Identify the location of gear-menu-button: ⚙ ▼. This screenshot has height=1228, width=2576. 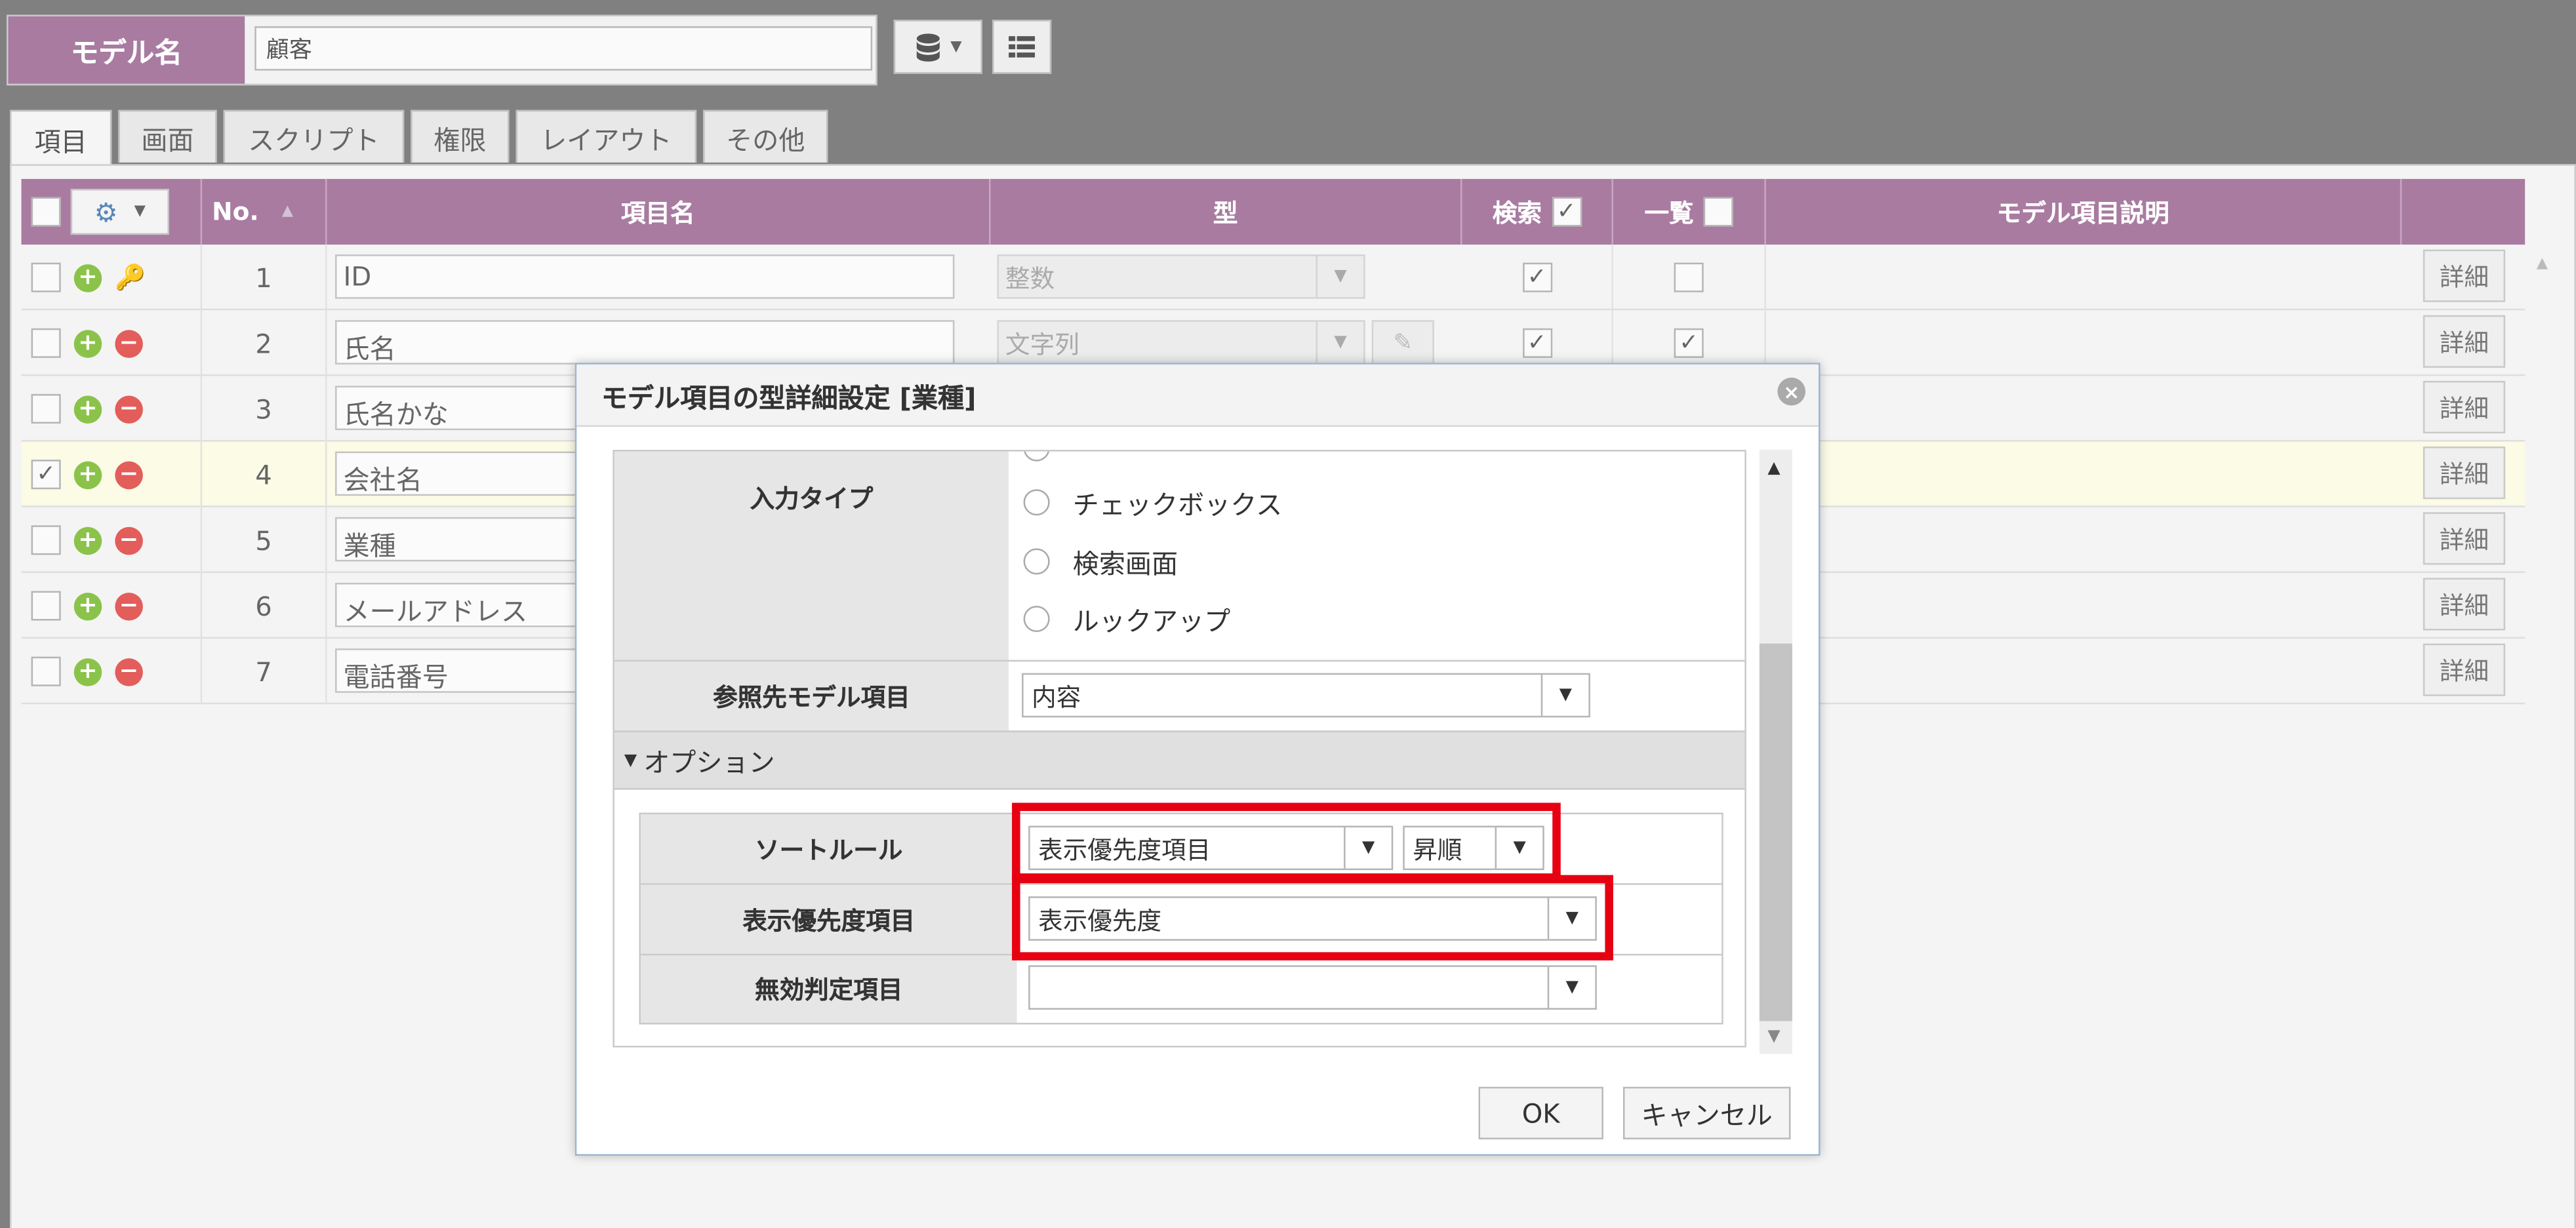
(120, 211).